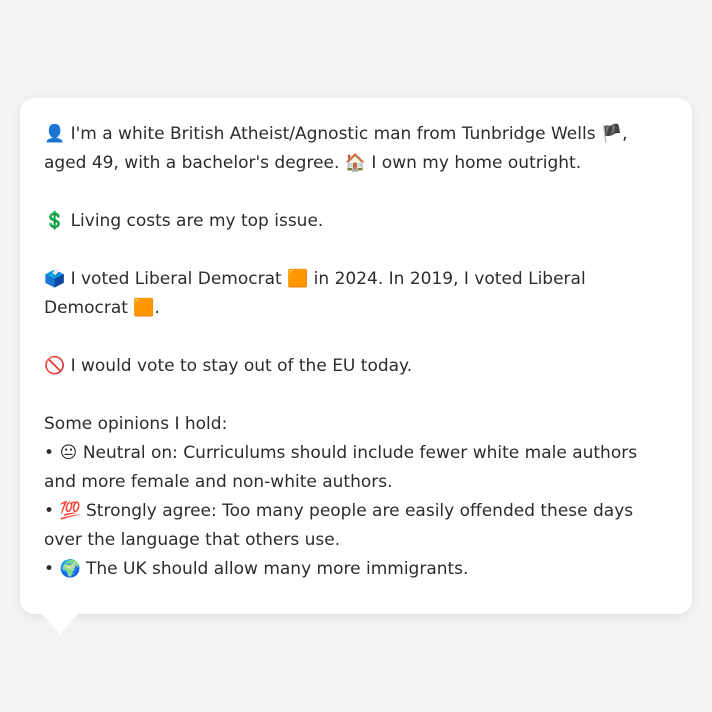  What do you see at coordinates (356, 221) in the screenshot?
I see `top-issue-paragraph: 💲 Living costs are my top issue.` at bounding box center [356, 221].